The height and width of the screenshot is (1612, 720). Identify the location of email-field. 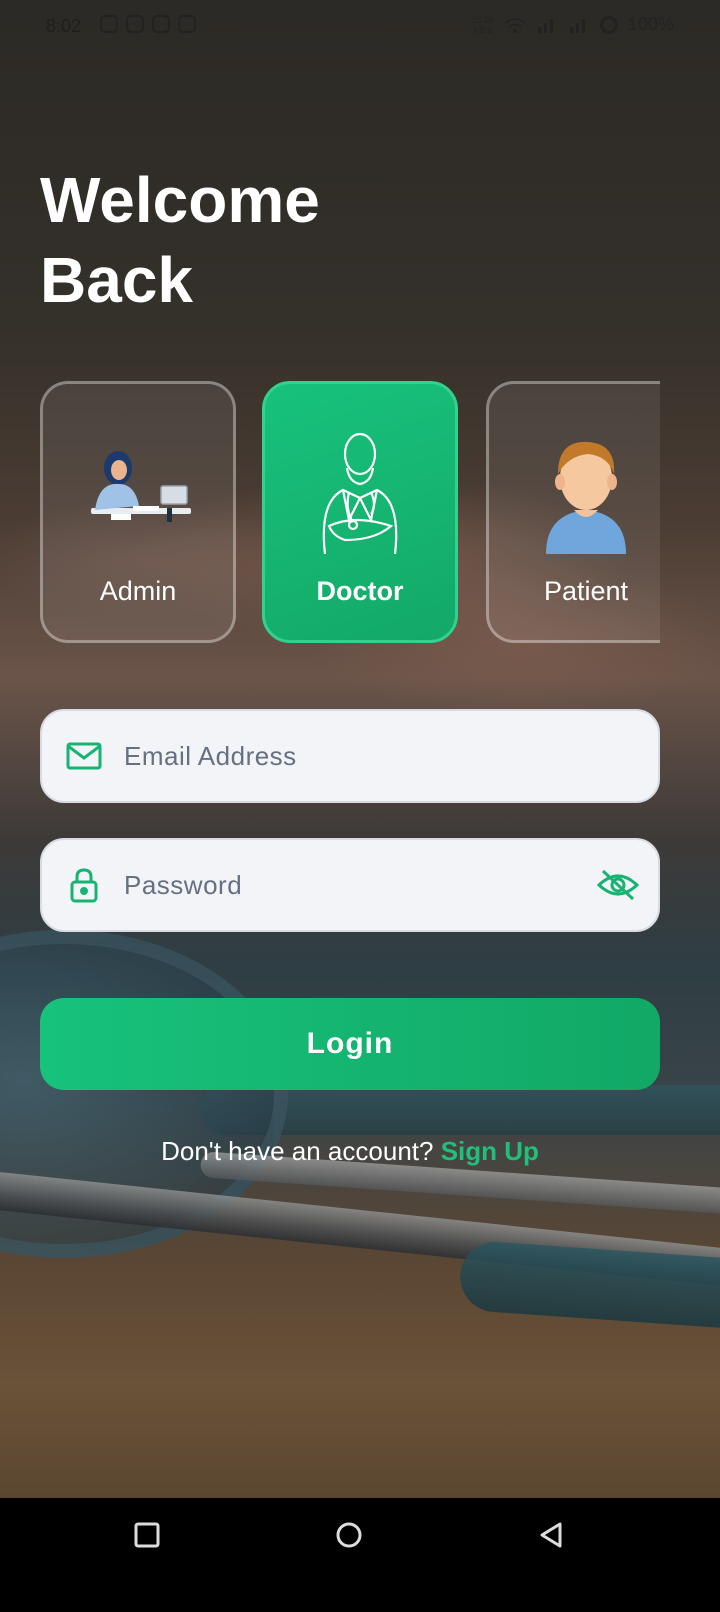
(350, 756).